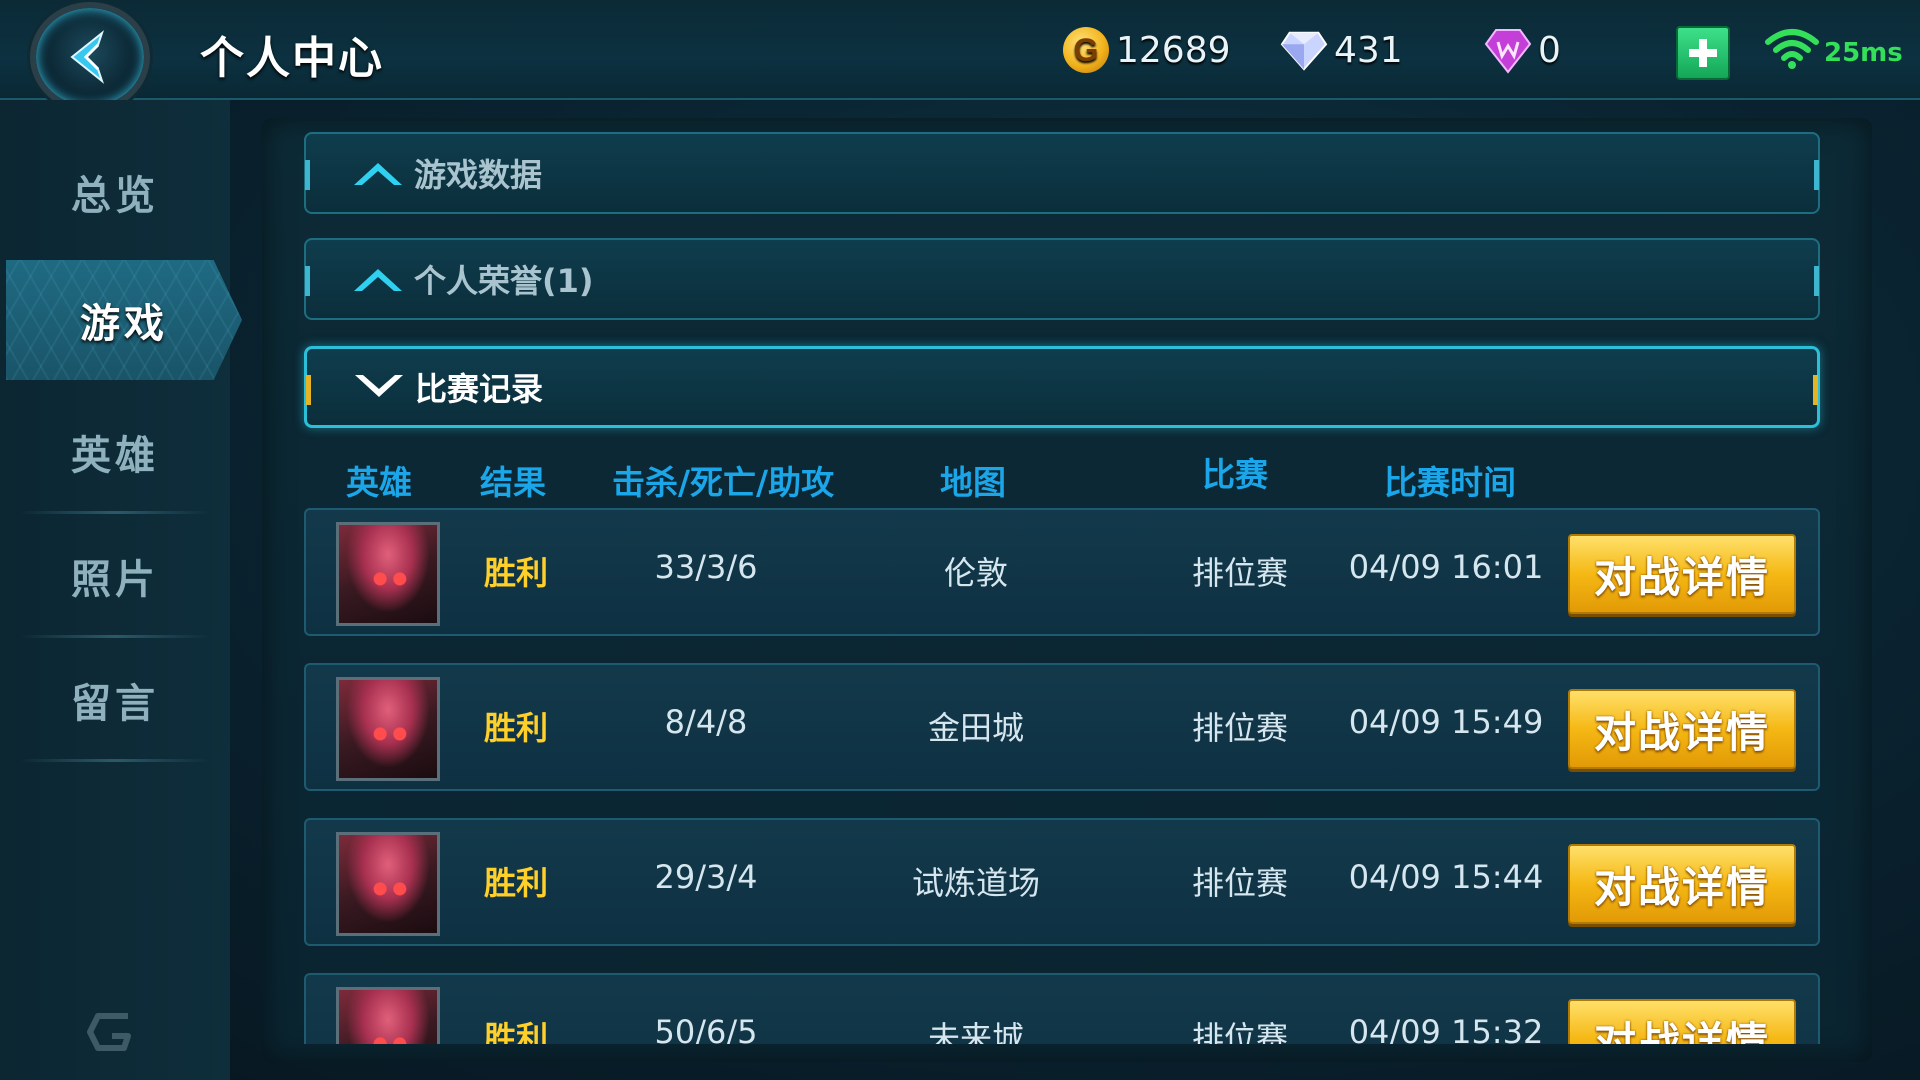  I want to click on network-status: 25ms, so click(1833, 49).